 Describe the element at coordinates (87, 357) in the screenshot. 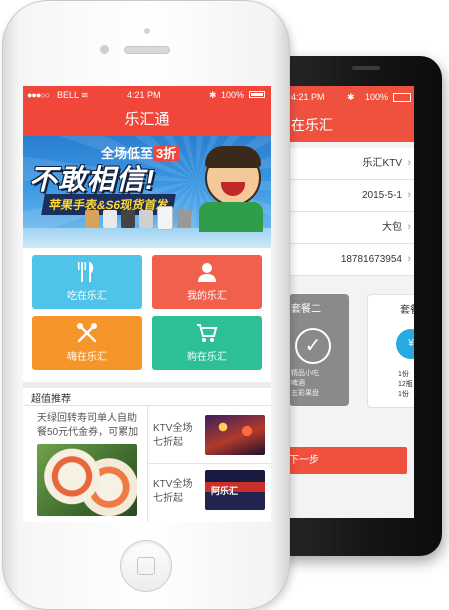

I see `tile-label: 嗨在乐汇` at that location.